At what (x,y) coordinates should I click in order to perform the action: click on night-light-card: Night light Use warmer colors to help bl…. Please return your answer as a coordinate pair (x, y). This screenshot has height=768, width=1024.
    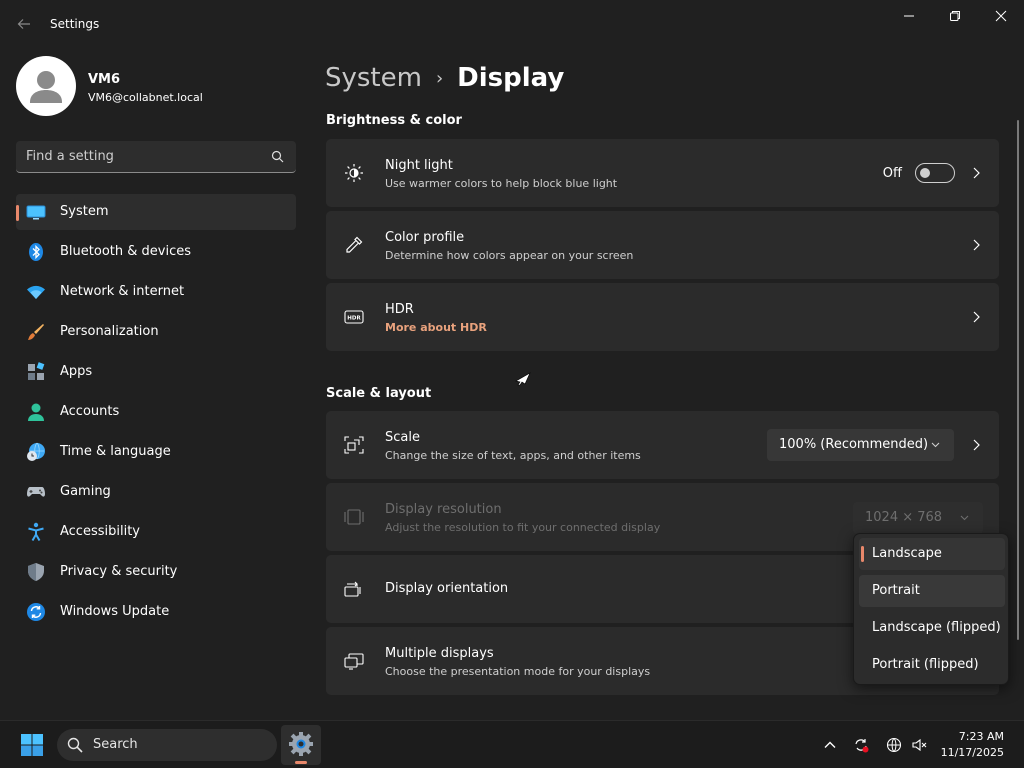
    Looking at the image, I should click on (662, 173).